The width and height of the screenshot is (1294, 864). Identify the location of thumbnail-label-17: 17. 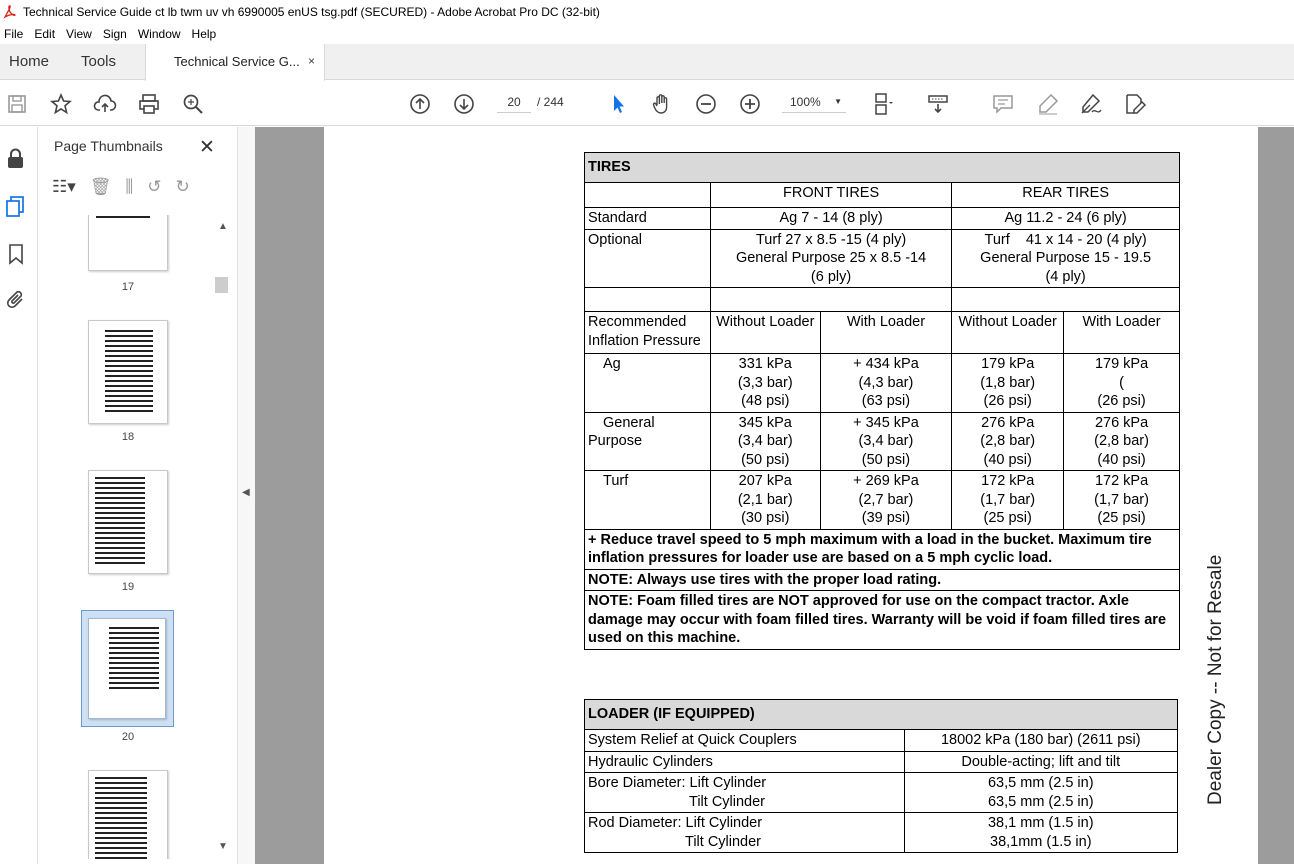
(128, 287).